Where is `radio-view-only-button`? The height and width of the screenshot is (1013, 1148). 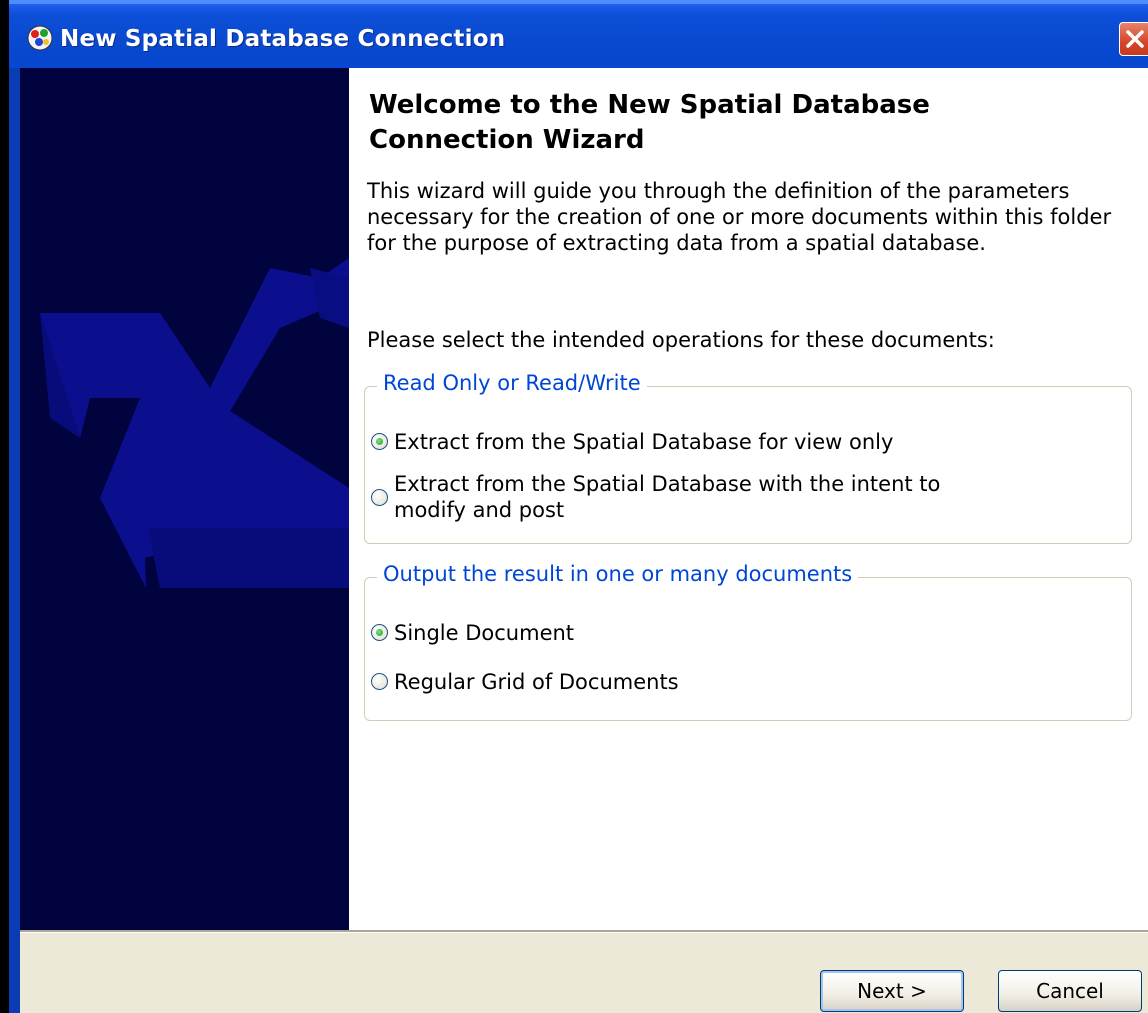 radio-view-only-button is located at coordinates (379, 441).